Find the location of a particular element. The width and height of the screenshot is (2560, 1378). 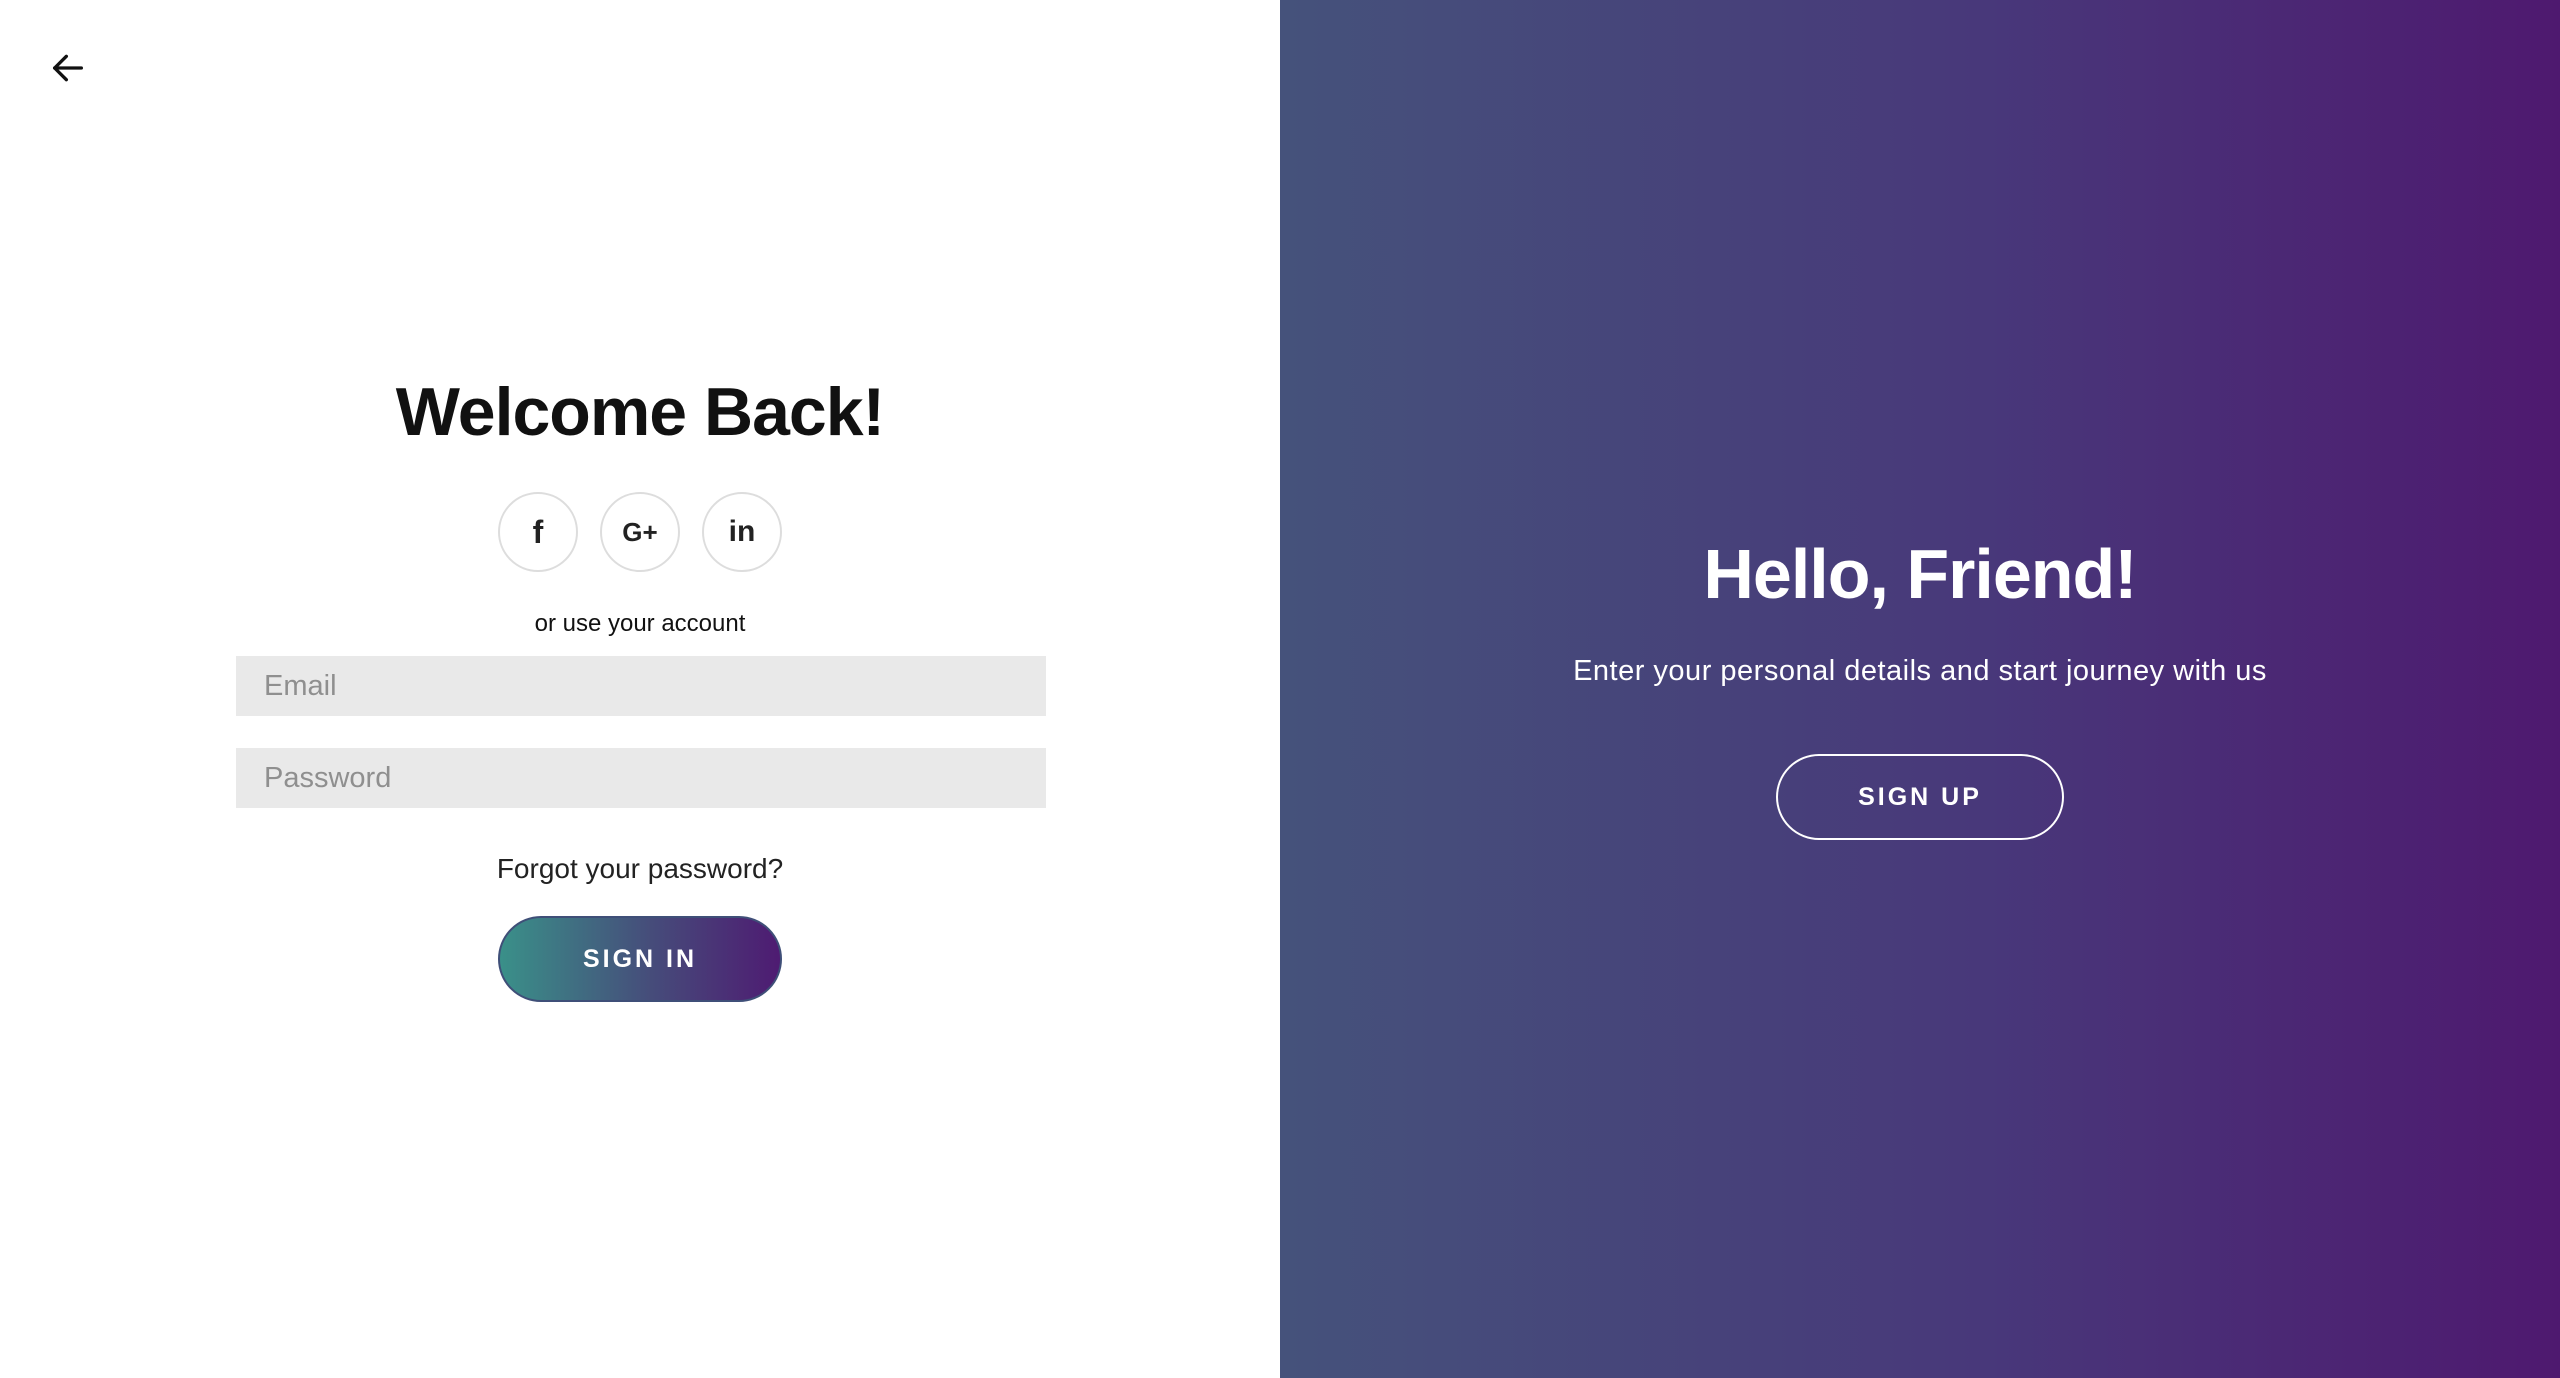

sign-in-title: Welcome Back! is located at coordinates (640, 412).